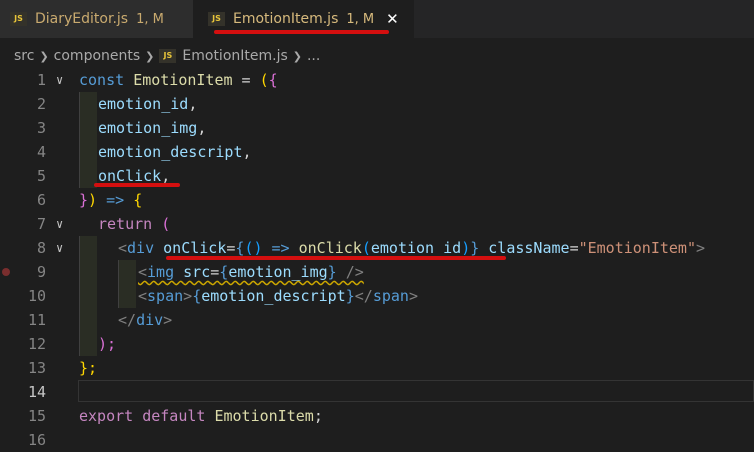 The image size is (754, 452). I want to click on code-text: emotion_descript,, so click(175, 152).